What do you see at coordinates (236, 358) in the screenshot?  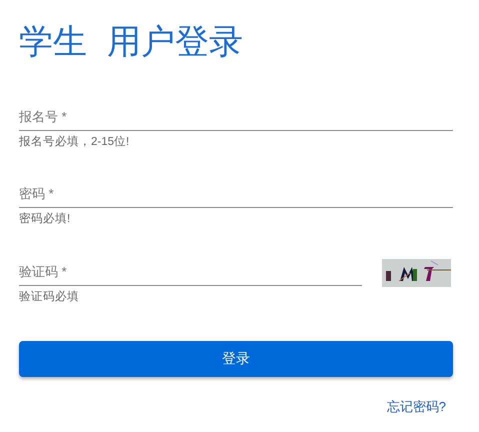 I see `login-button: 登录` at bounding box center [236, 358].